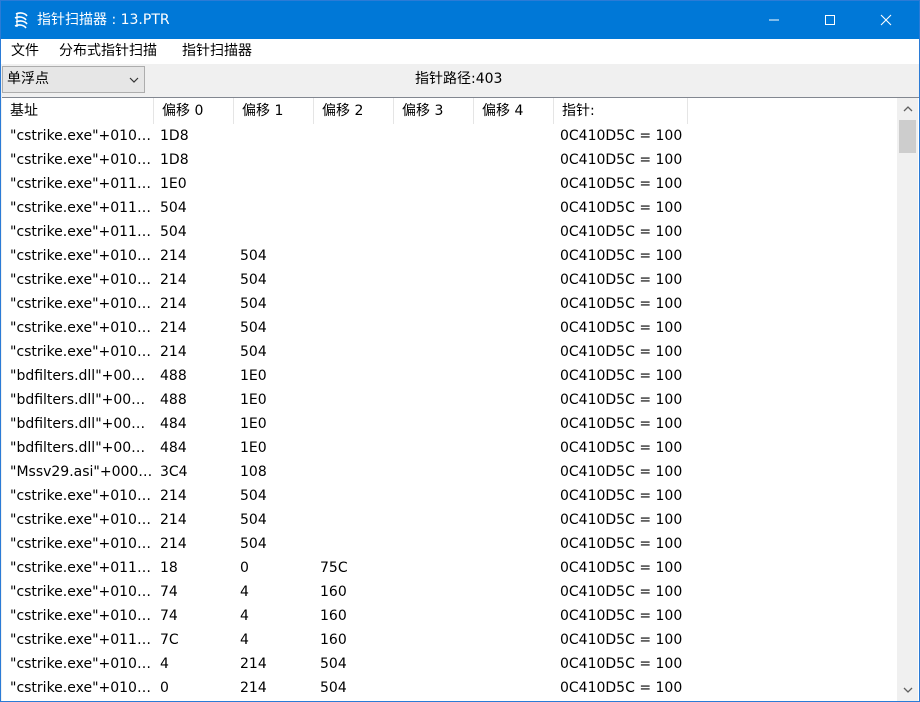  What do you see at coordinates (78, 111) in the screenshot?
I see `column-header-base: 基址` at bounding box center [78, 111].